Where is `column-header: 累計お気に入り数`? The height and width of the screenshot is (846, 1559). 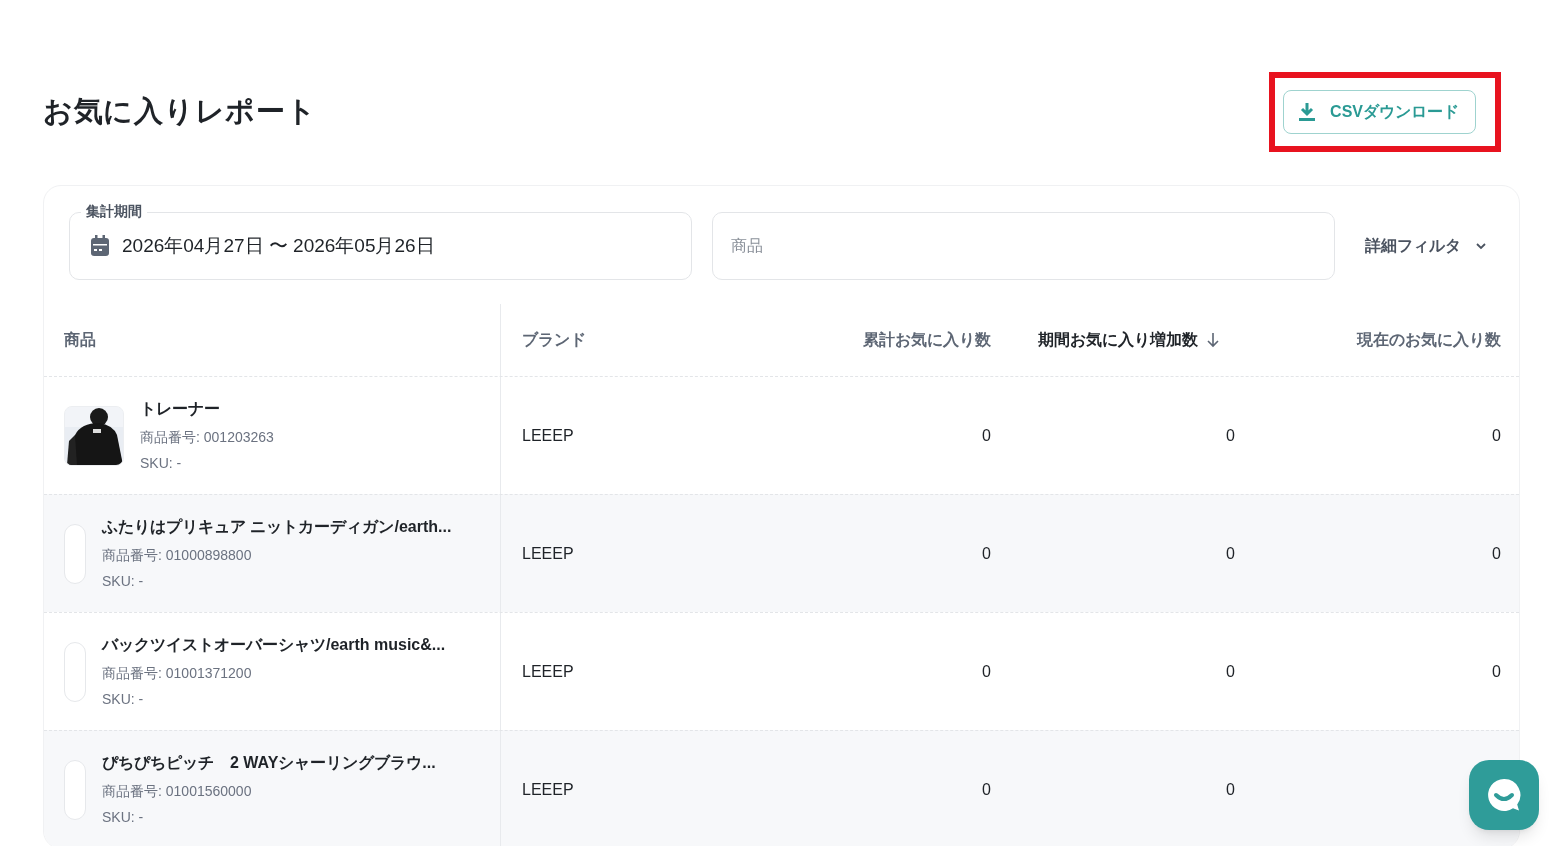 column-header: 累計お気に入り数 is located at coordinates (927, 340).